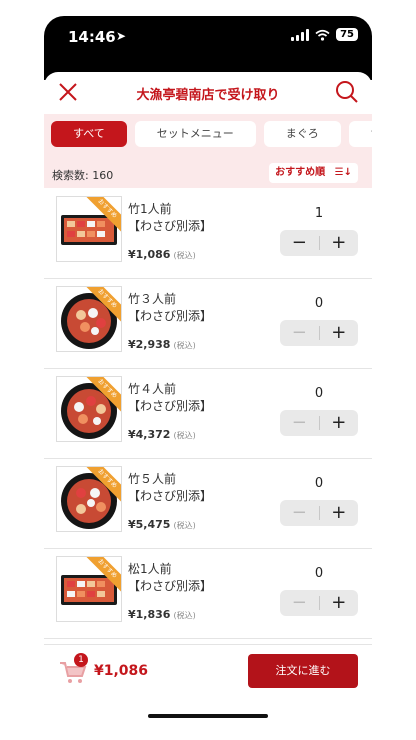 This screenshot has height=740, width=416. Describe the element at coordinates (208, 323) in the screenshot. I see `list-item: おすすめ 竹３人前 【わさび別添】 ¥2,938 (税込) 0 − +` at that location.